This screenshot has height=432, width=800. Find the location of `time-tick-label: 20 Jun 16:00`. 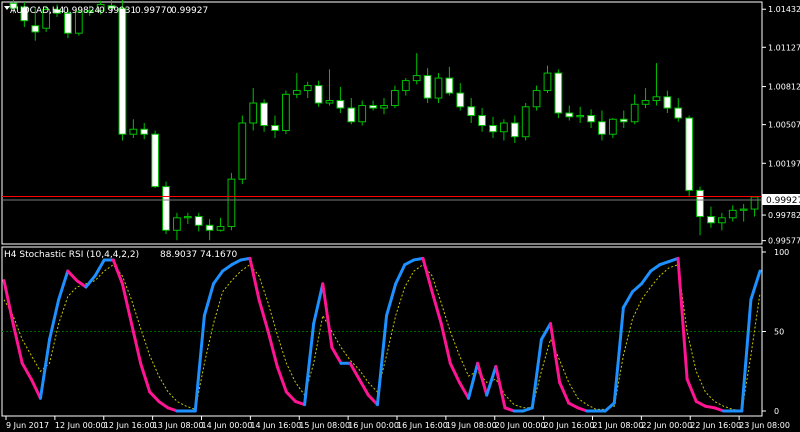

time-tick-label: 20 Jun 16:00 is located at coordinates (569, 425).